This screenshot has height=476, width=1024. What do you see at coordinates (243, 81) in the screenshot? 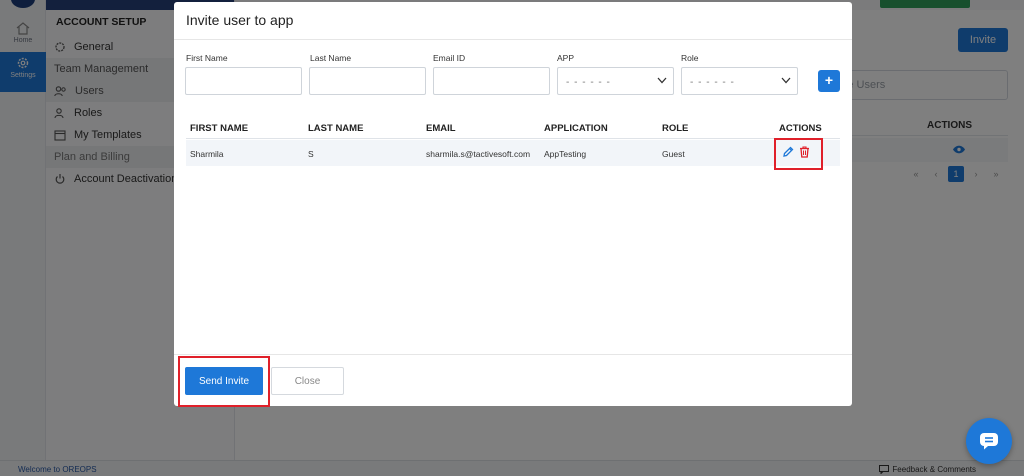
I see `first-name-input` at bounding box center [243, 81].